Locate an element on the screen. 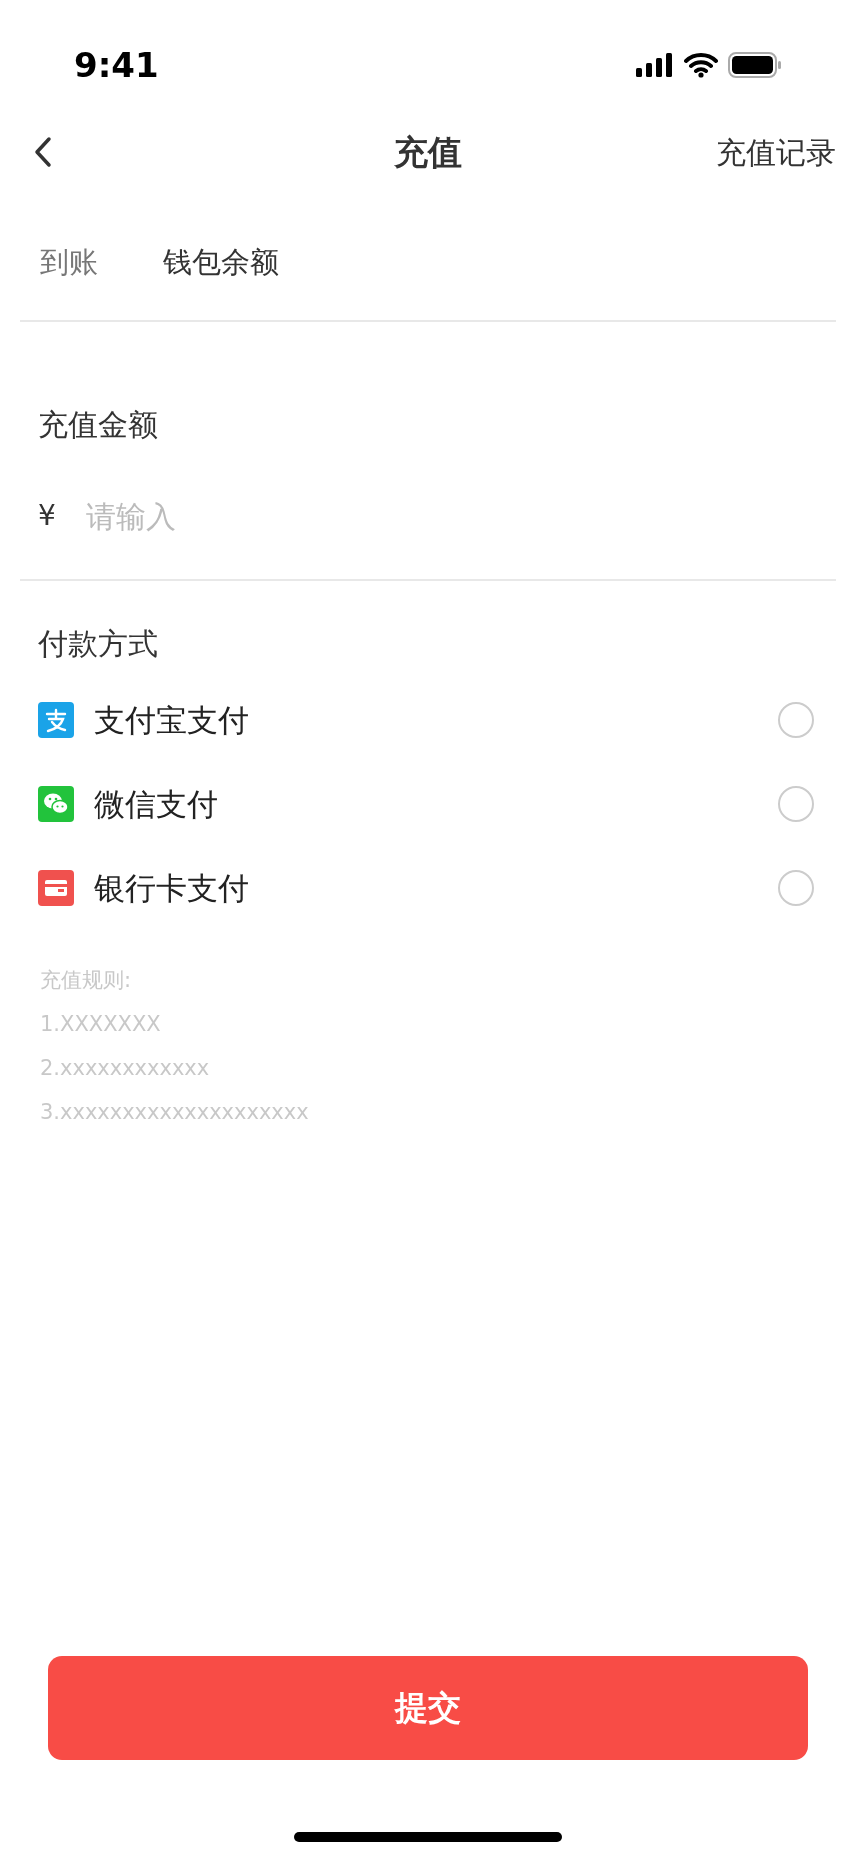 This screenshot has width=856, height=1852. squiggle-logo-icon is located at coordinates (56, 720).